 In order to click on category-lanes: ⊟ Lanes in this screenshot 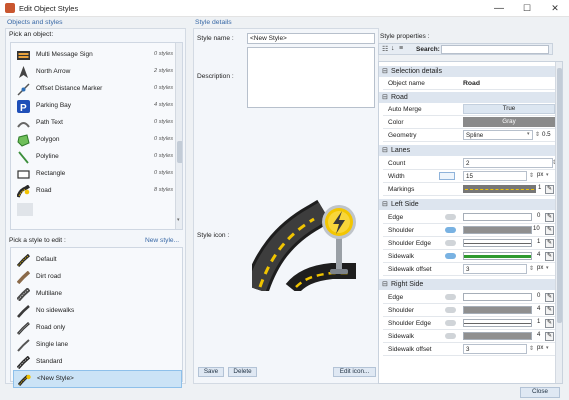, I will do `click(468, 150)`.